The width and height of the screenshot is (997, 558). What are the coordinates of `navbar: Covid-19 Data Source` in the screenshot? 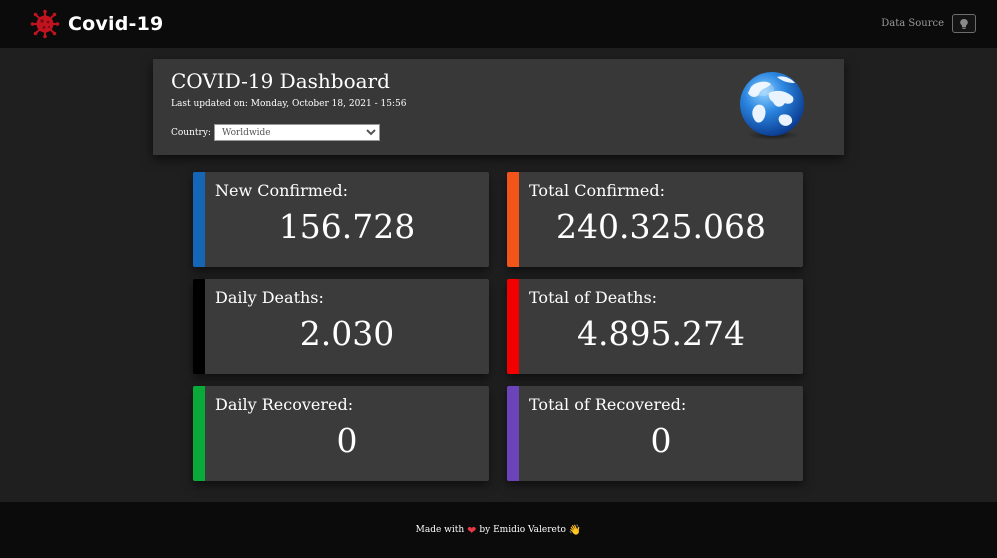 It's located at (498, 24).